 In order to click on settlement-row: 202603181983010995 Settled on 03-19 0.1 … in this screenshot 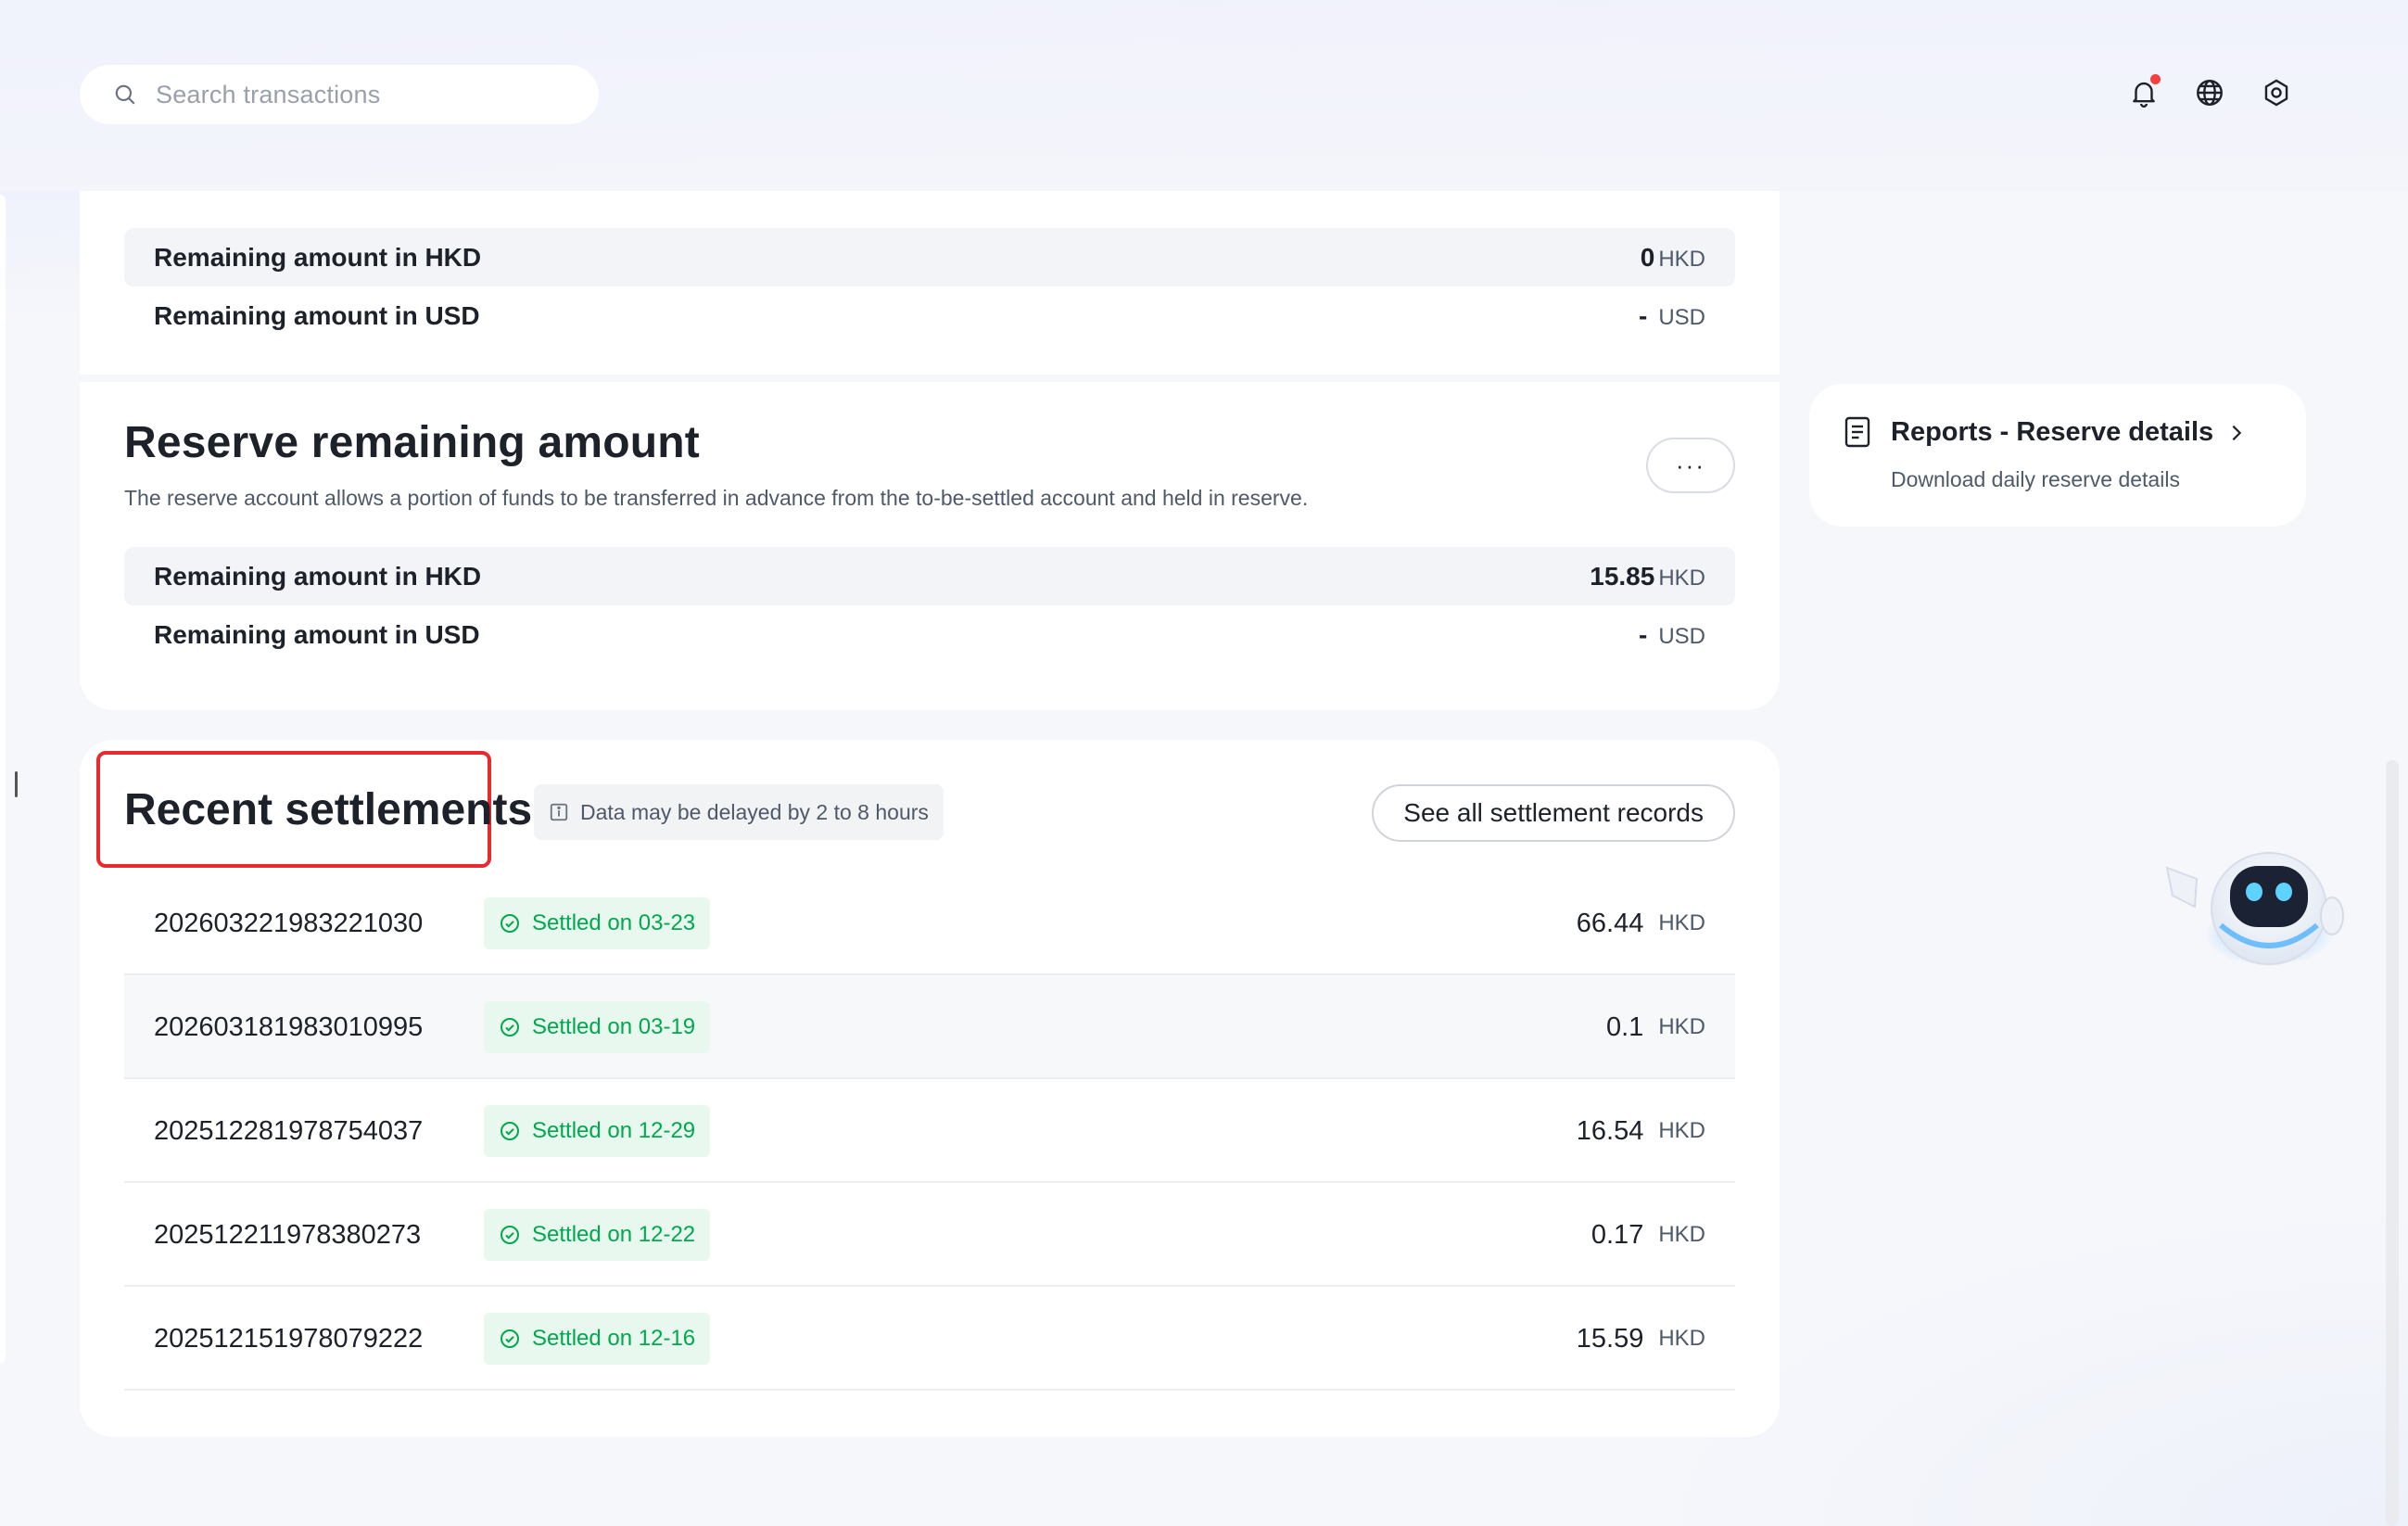, I will do `click(929, 1027)`.